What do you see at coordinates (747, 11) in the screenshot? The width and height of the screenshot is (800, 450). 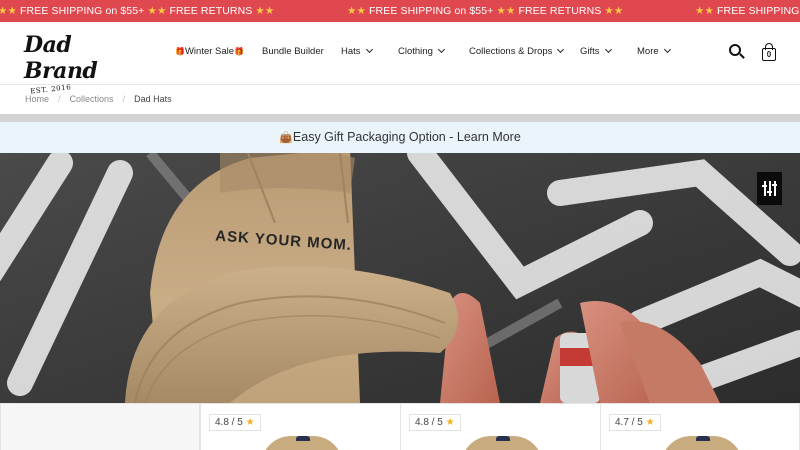 I see `announcement-segment: ★★ FREE SHIPPING on $5` at bounding box center [747, 11].